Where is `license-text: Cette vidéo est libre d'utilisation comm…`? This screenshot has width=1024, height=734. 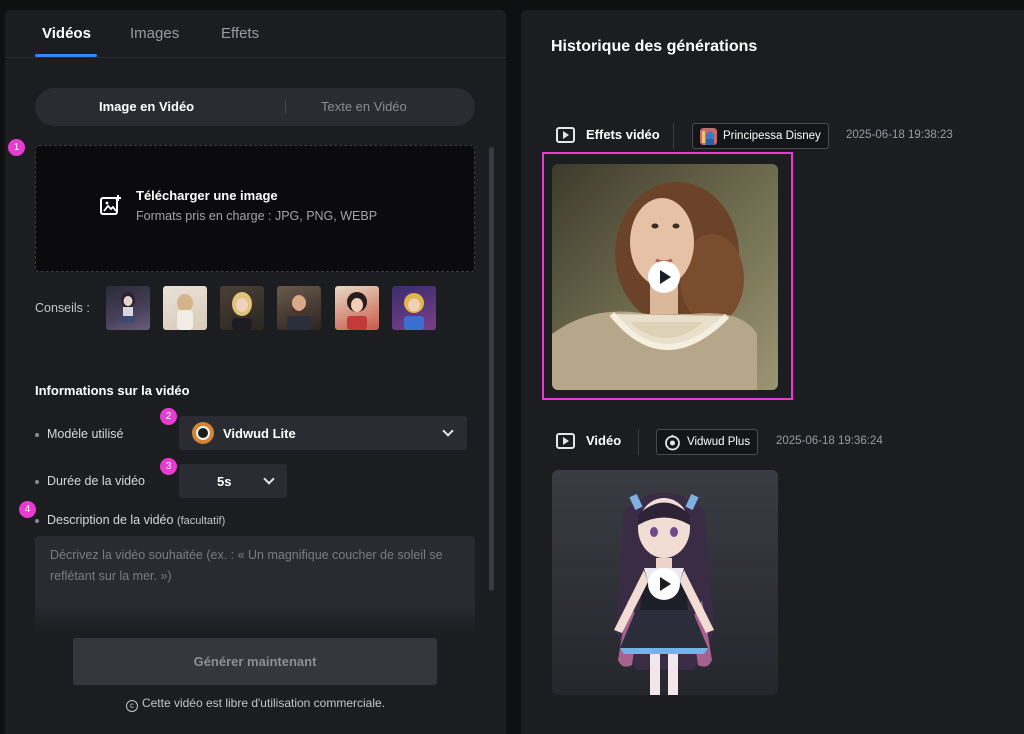
license-text: Cette vidéo est libre d'utilisation comm… is located at coordinates (263, 703).